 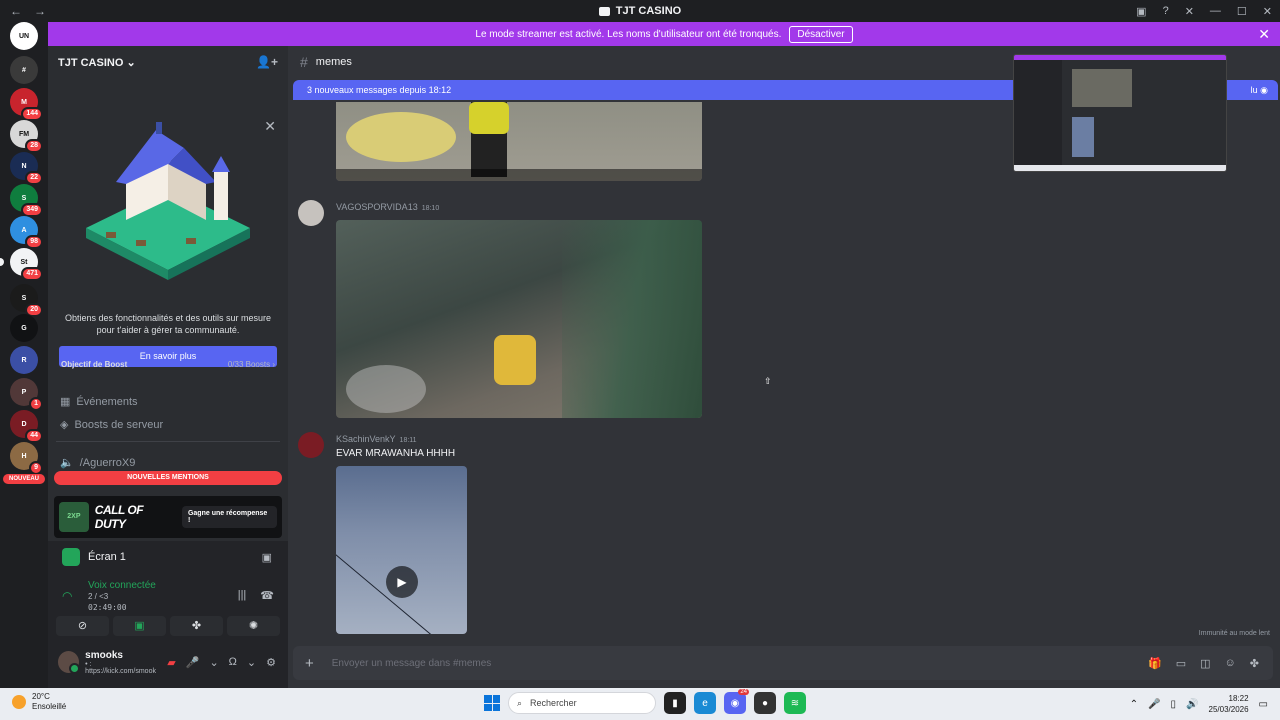 I want to click on new-servers-pill: NOUVEAU, so click(x=24, y=479).